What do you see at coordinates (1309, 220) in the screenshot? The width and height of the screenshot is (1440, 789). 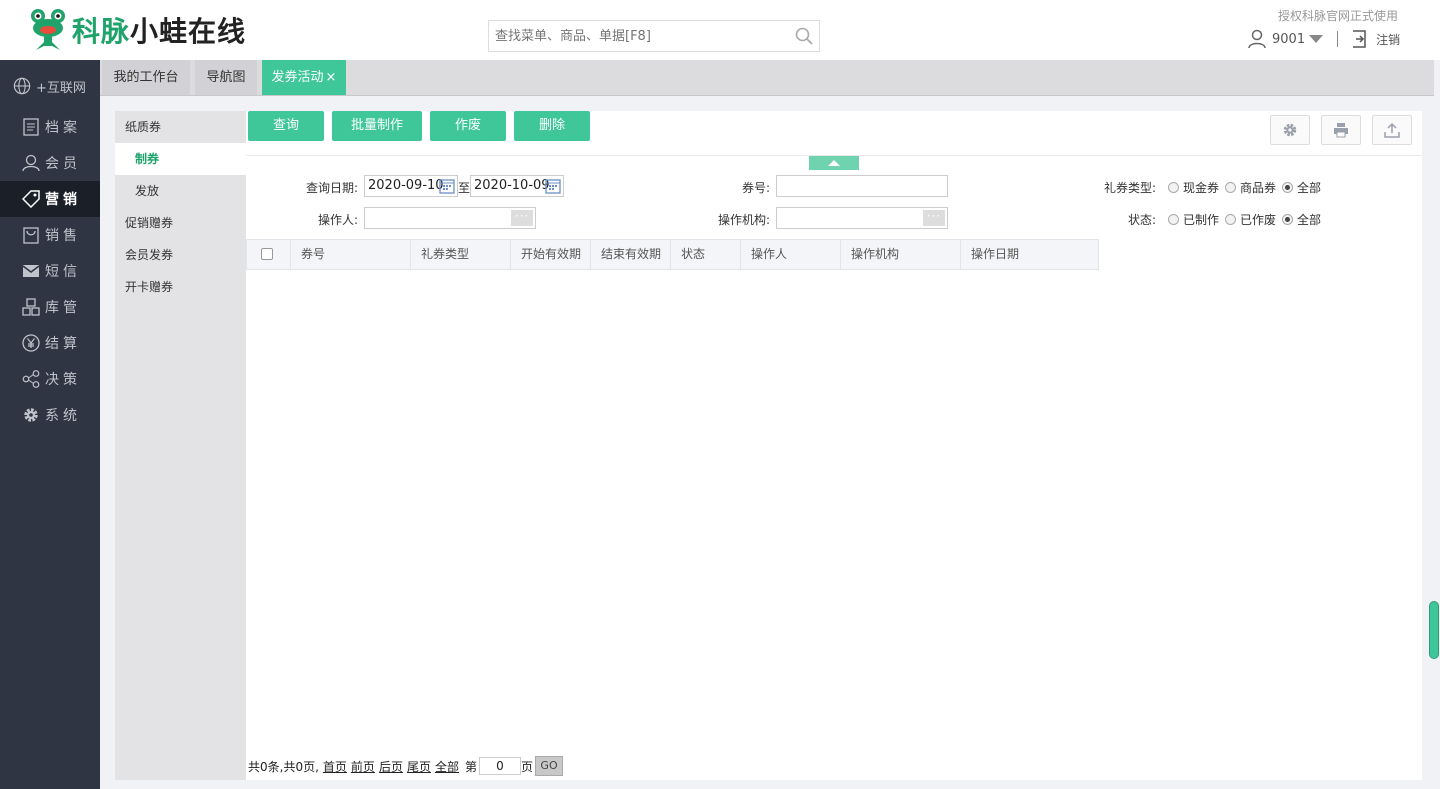 I see `radio-label: 全部` at bounding box center [1309, 220].